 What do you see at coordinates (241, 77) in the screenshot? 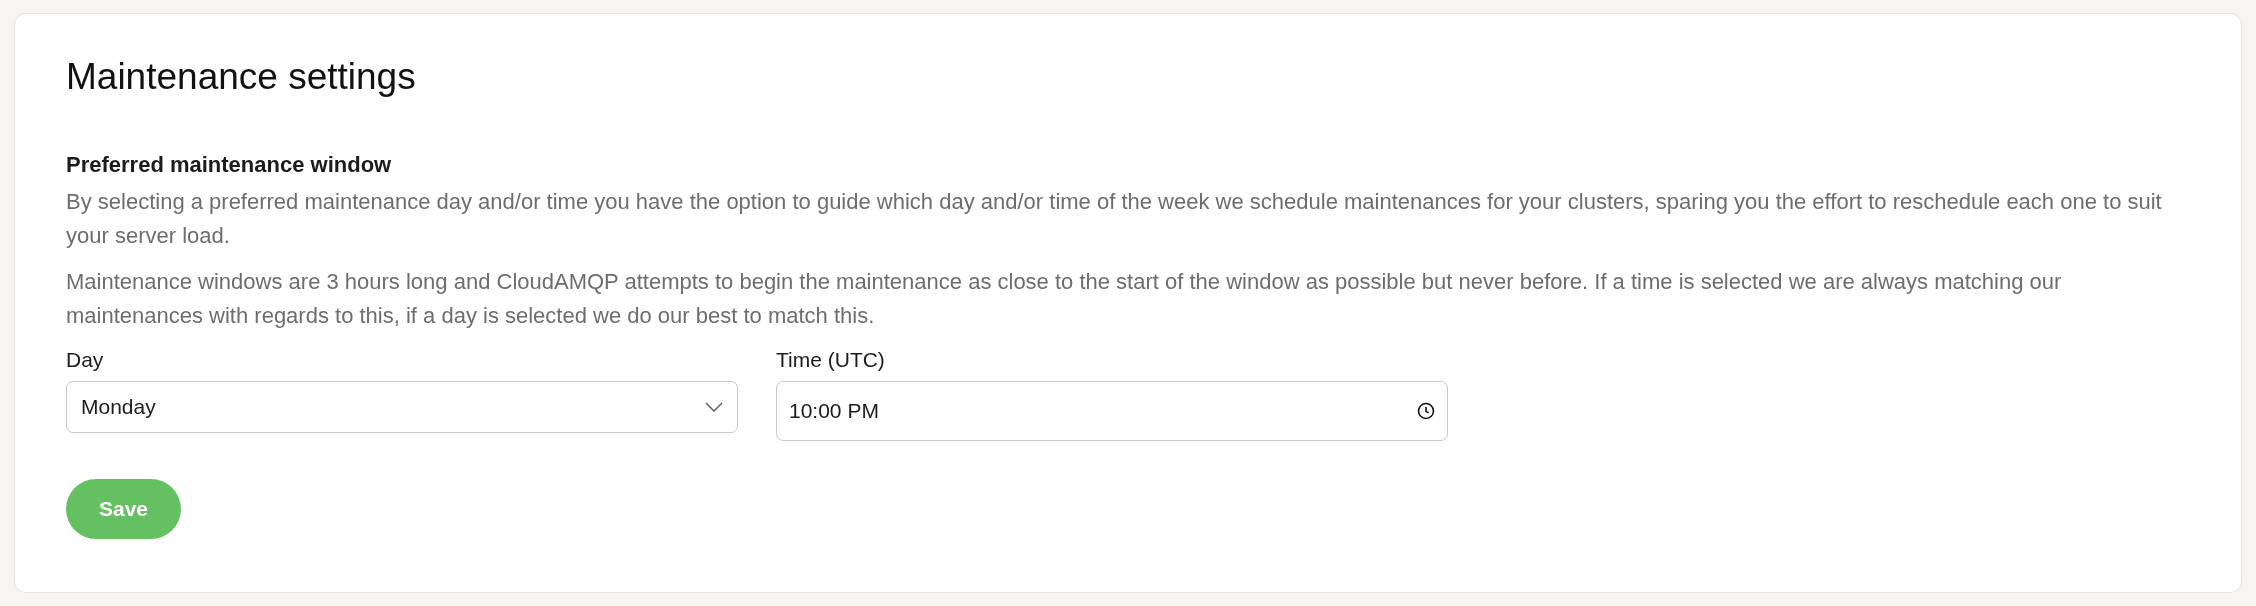
I see `page-title: Maintenance settings` at bounding box center [241, 77].